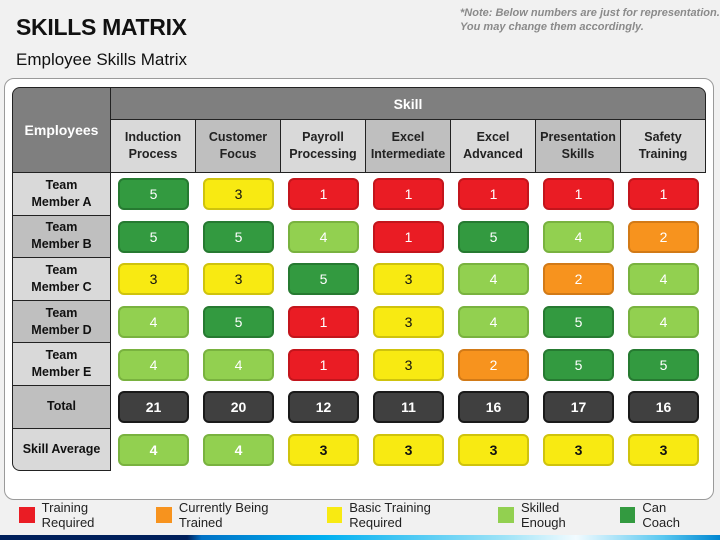 Image resolution: width=720 pixels, height=540 pixels. I want to click on two-line-label: Team Member C, so click(61, 279).